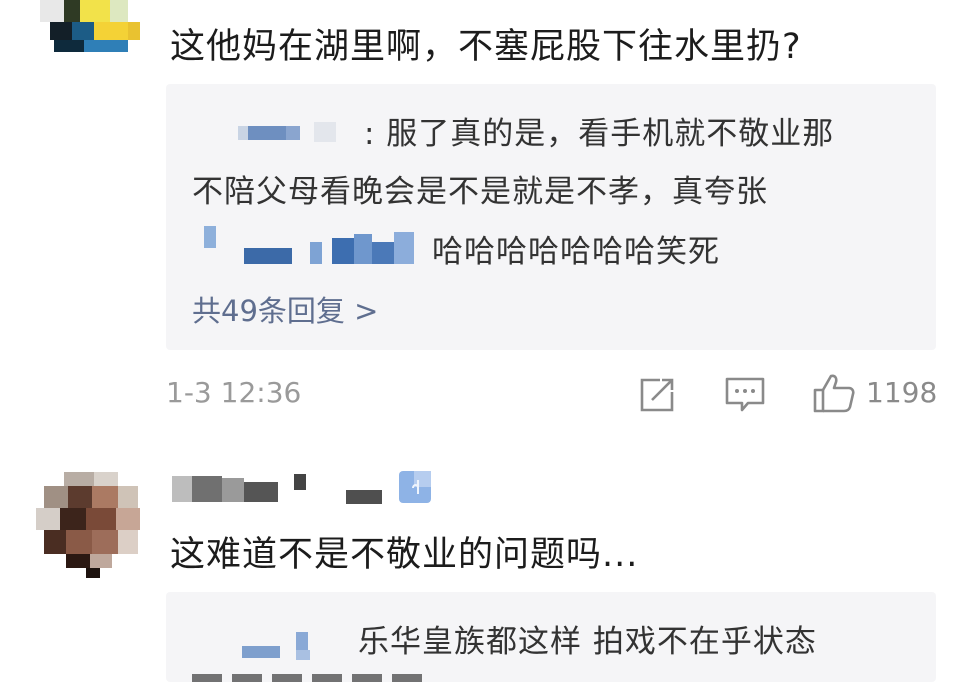 This screenshot has width=970, height=682. Describe the element at coordinates (480, 192) in the screenshot. I see `reply-text: 不陪父母看晚会是不是就是不孝，真夸张` at that location.